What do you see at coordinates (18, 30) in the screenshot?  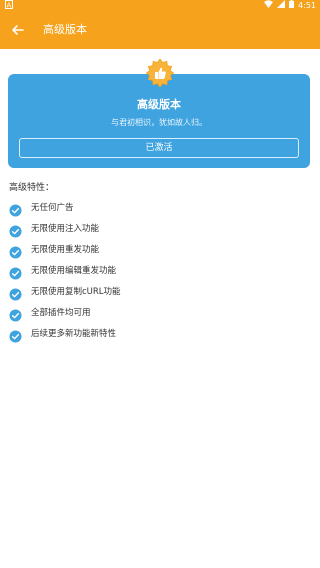 I see `arrow-left-icon` at bounding box center [18, 30].